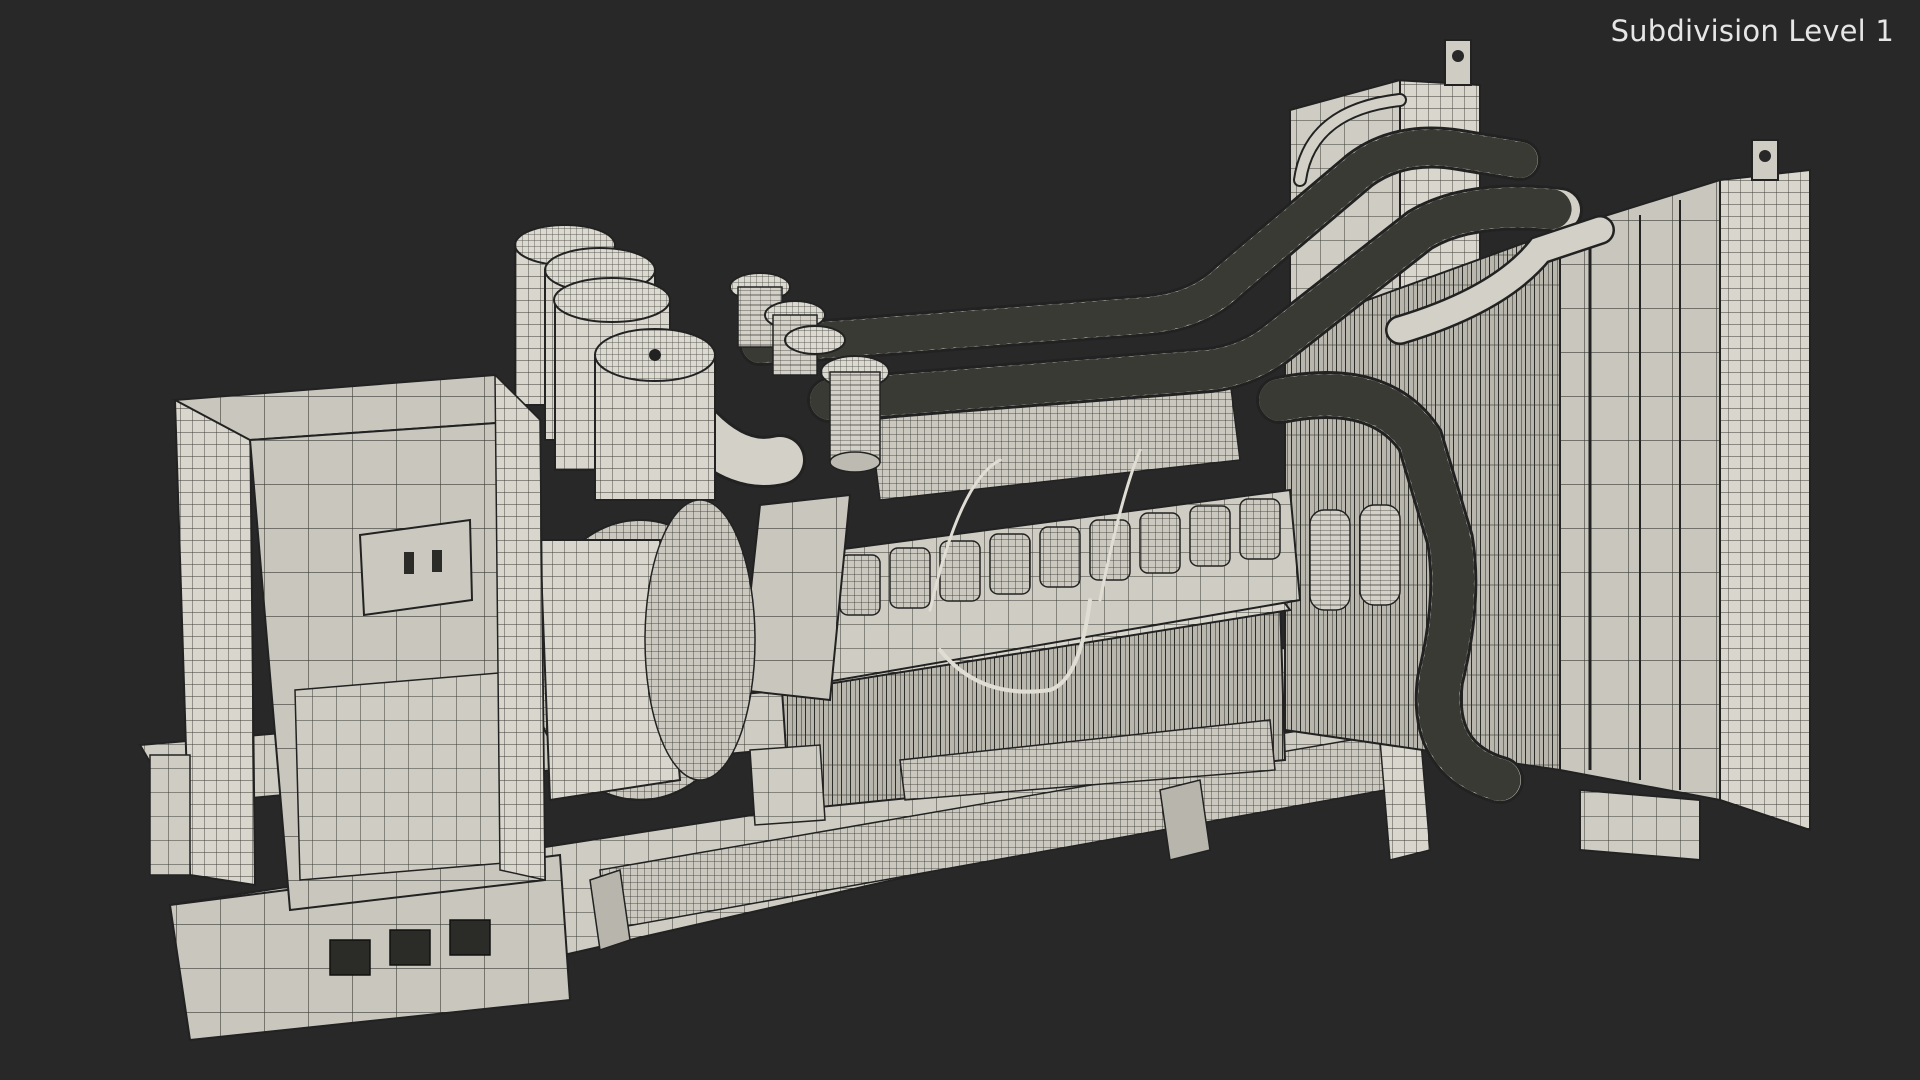  Describe the element at coordinates (348, 642) in the screenshot. I see `control-panel-enclosure` at that location.